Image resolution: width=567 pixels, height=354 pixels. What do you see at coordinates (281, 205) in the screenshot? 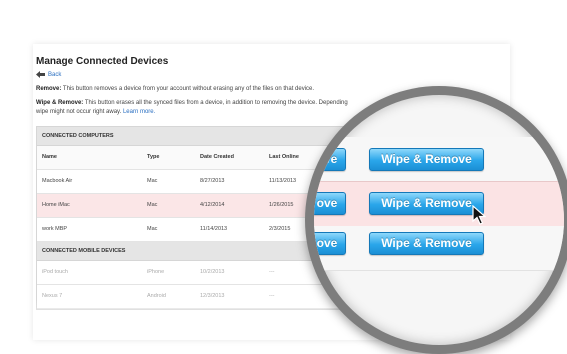
I see `device-last-online: 1/26/2015` at bounding box center [281, 205].